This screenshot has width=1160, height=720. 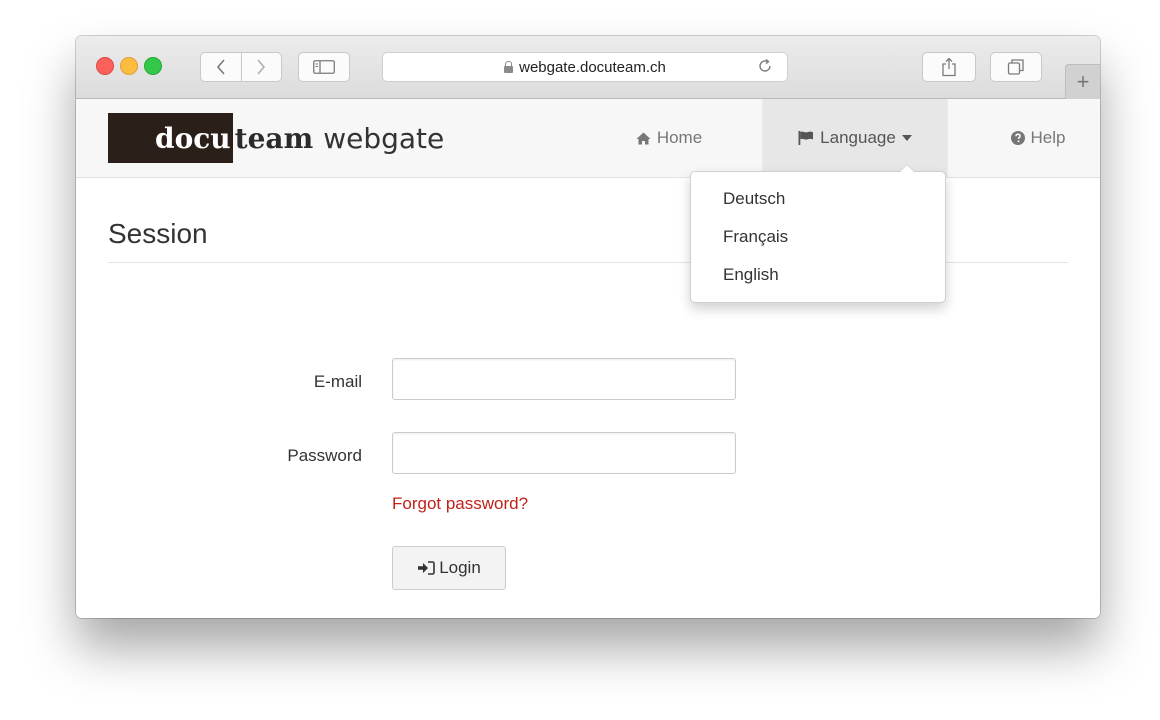 What do you see at coordinates (153, 66) in the screenshot?
I see `zoom-window-button` at bounding box center [153, 66].